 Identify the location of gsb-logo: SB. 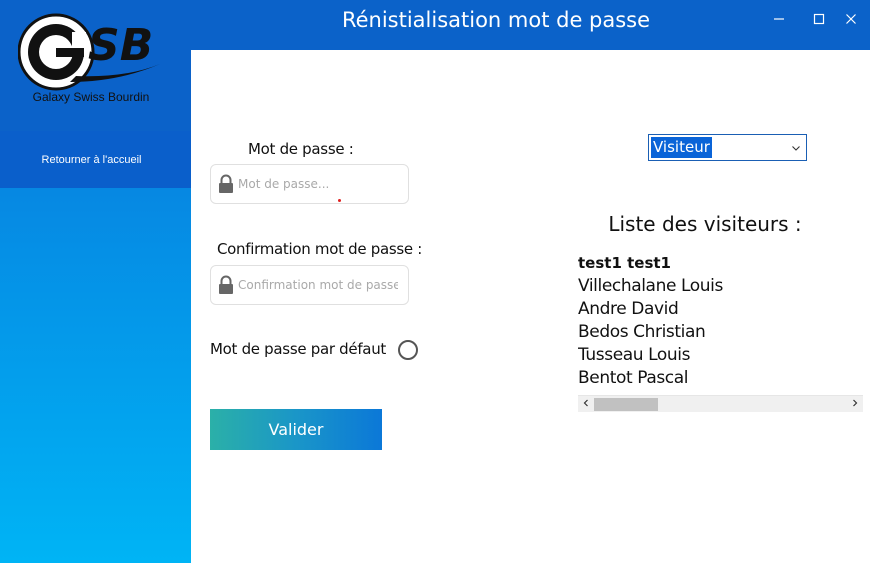
(89, 52).